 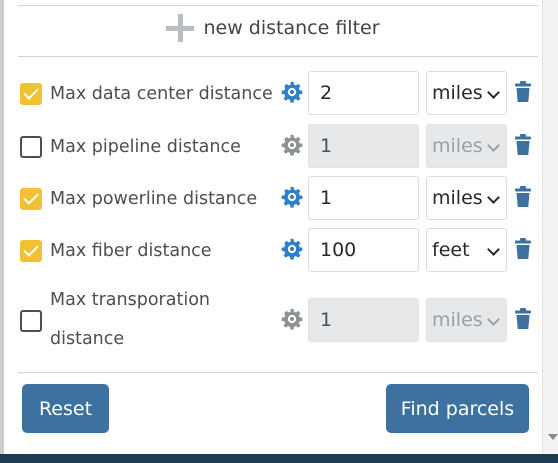 I want to click on scroll-down-icon, so click(x=553, y=437).